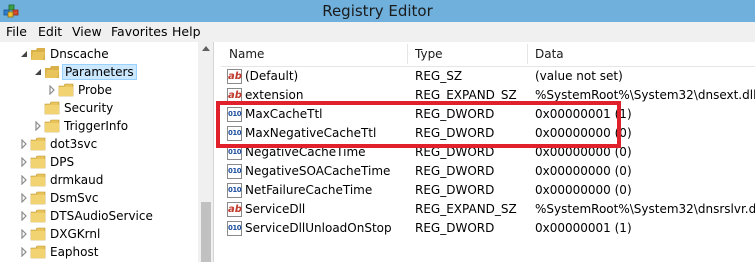 This screenshot has width=755, height=262. What do you see at coordinates (16, 31) in the screenshot?
I see `menu-file: File` at bounding box center [16, 31].